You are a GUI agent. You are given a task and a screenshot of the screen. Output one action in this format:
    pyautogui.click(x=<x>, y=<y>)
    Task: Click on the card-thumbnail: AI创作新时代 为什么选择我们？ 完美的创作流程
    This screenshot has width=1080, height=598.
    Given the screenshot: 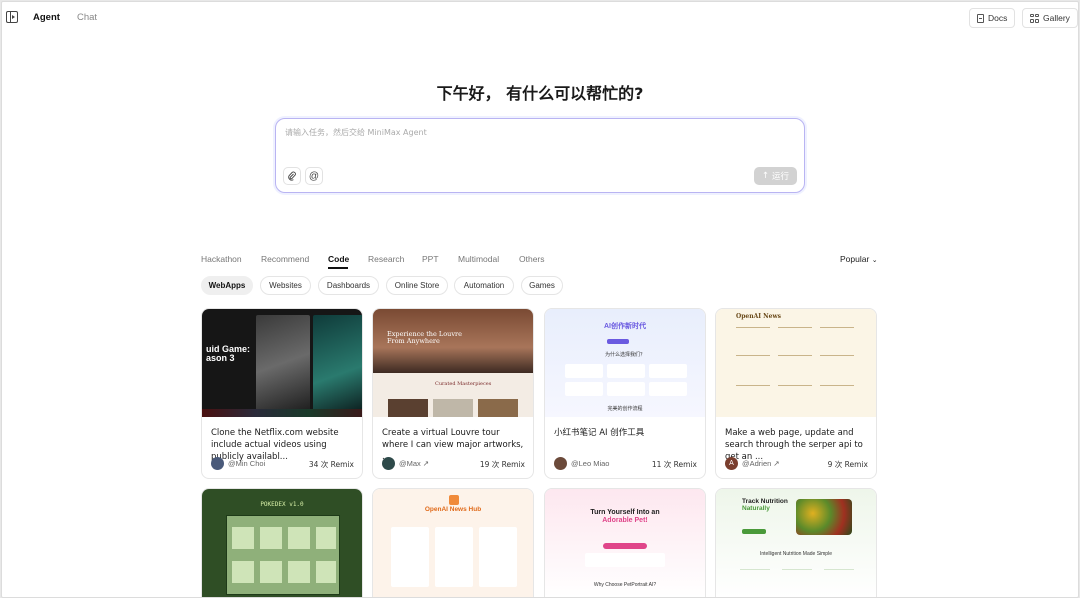 What is the action you would take?
    pyautogui.click(x=625, y=363)
    